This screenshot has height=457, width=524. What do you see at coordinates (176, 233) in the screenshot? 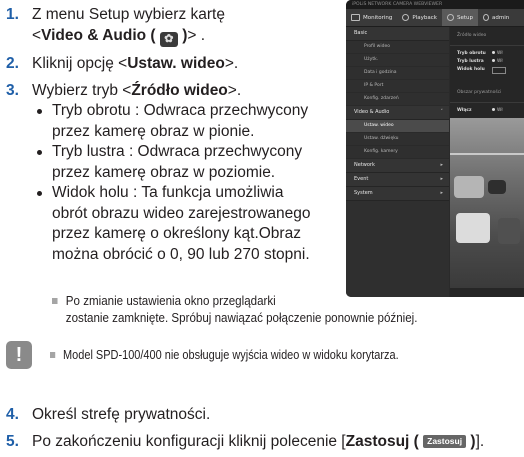
I see `bullet-line: przez kamerę o określony kąt.Obraz` at bounding box center [176, 233].